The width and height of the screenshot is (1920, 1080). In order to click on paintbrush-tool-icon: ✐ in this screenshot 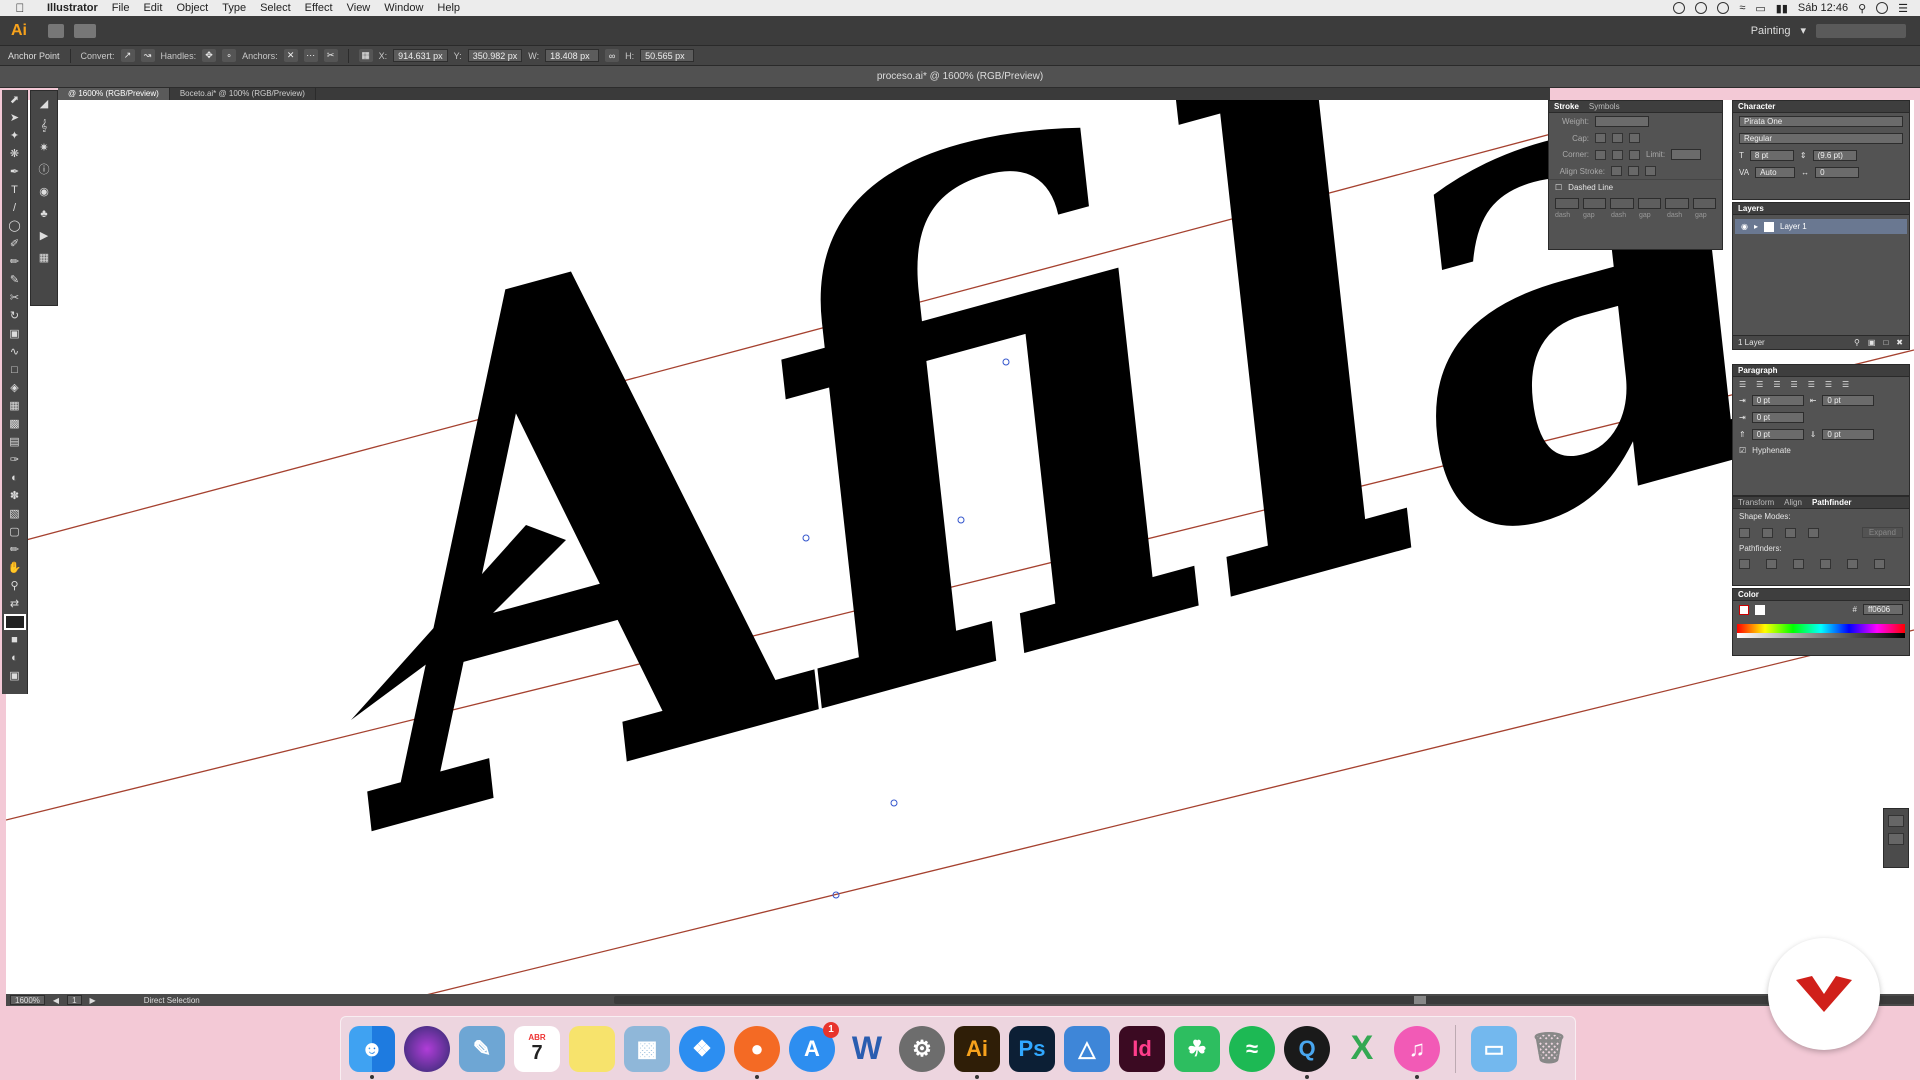, I will do `click(15, 244)`.